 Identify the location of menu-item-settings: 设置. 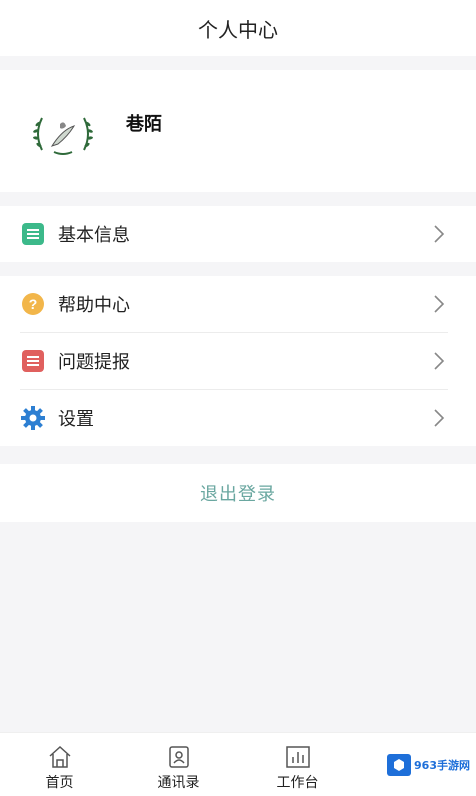
(238, 418).